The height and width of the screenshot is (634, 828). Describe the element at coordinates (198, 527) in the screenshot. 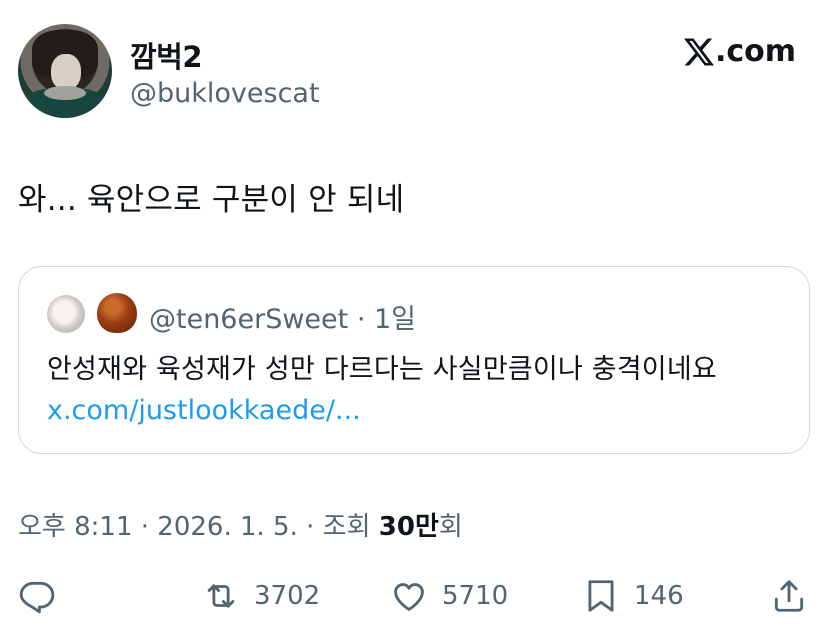

I see `tweet-datetime: 오후 8:11 · 2026. 1. 5. · 조회` at that location.